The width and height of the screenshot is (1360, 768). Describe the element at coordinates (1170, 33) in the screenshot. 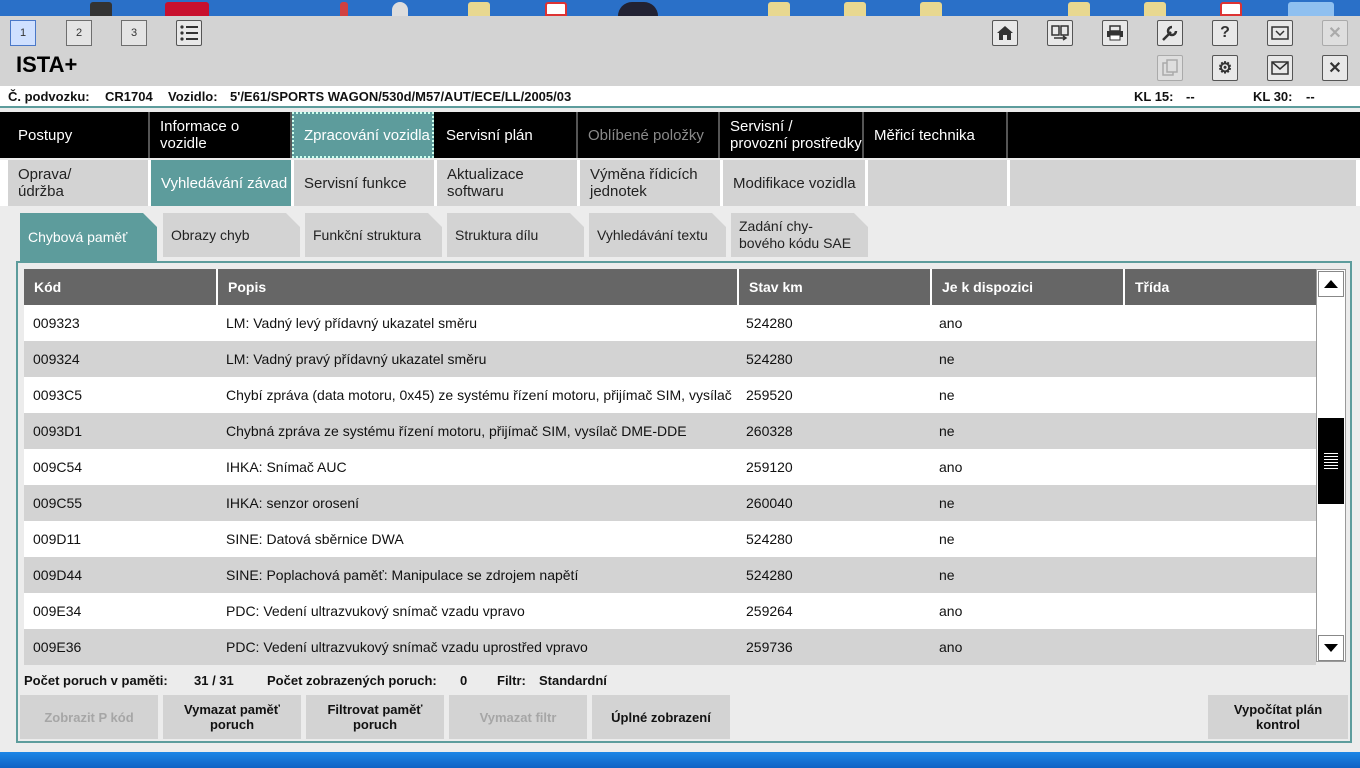

I see `wrench-icon` at that location.